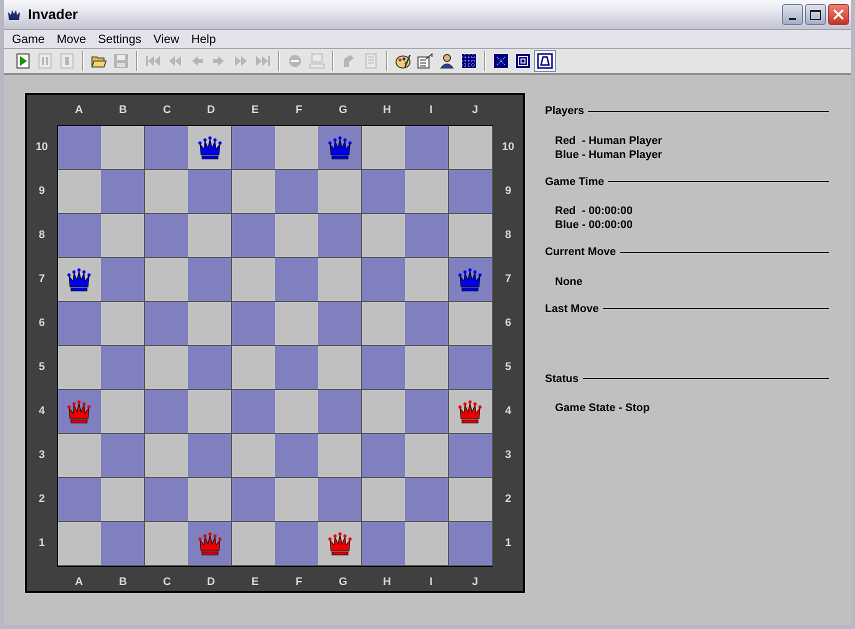 The image size is (855, 629). I want to click on square-target-icon, so click(523, 61).